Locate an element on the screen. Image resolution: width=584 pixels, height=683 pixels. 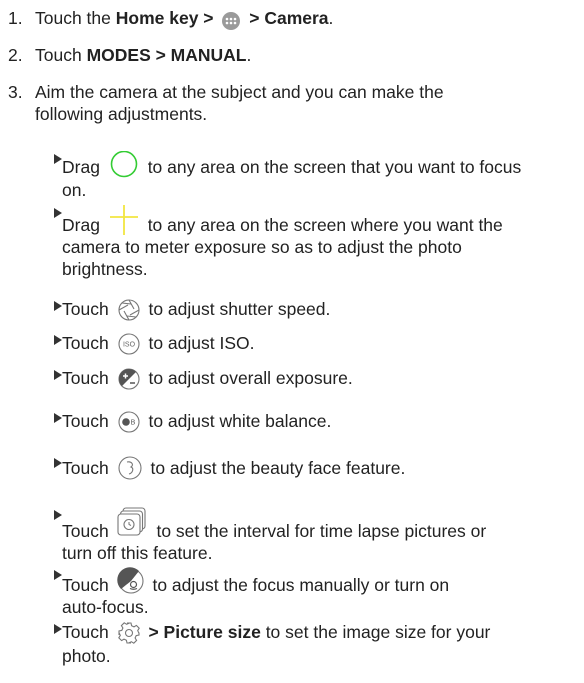
adjustment-text: to adjust ISO. is located at coordinates (201, 343).